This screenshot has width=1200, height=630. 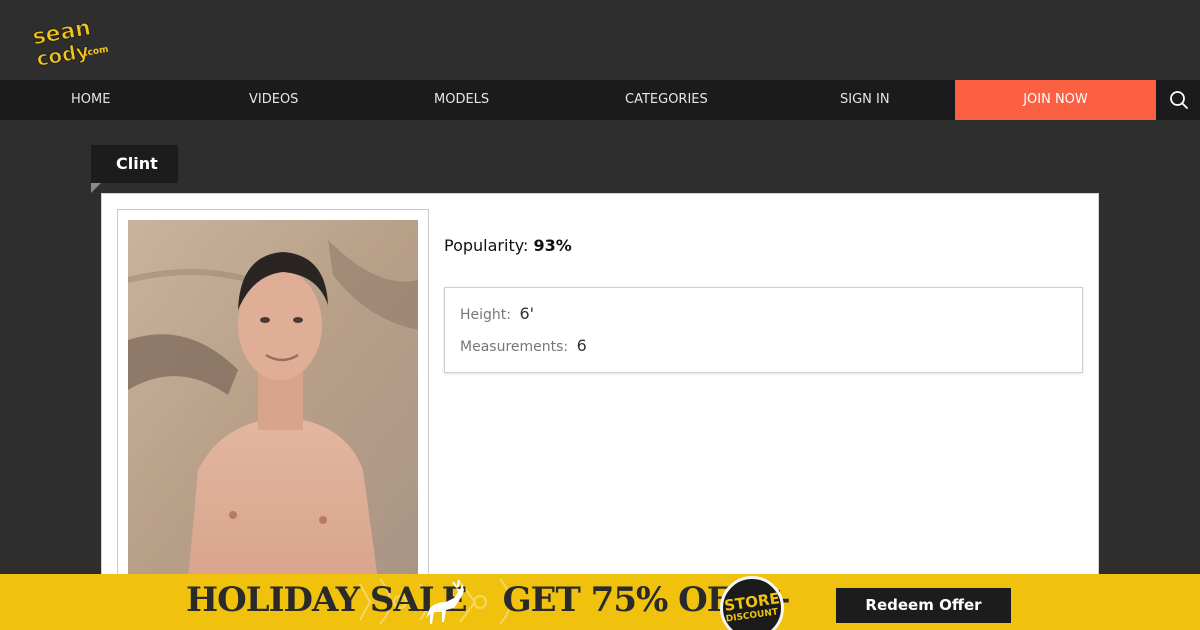 I want to click on sean-cody-logo-icon: sean cody .com, so click(x=69, y=41).